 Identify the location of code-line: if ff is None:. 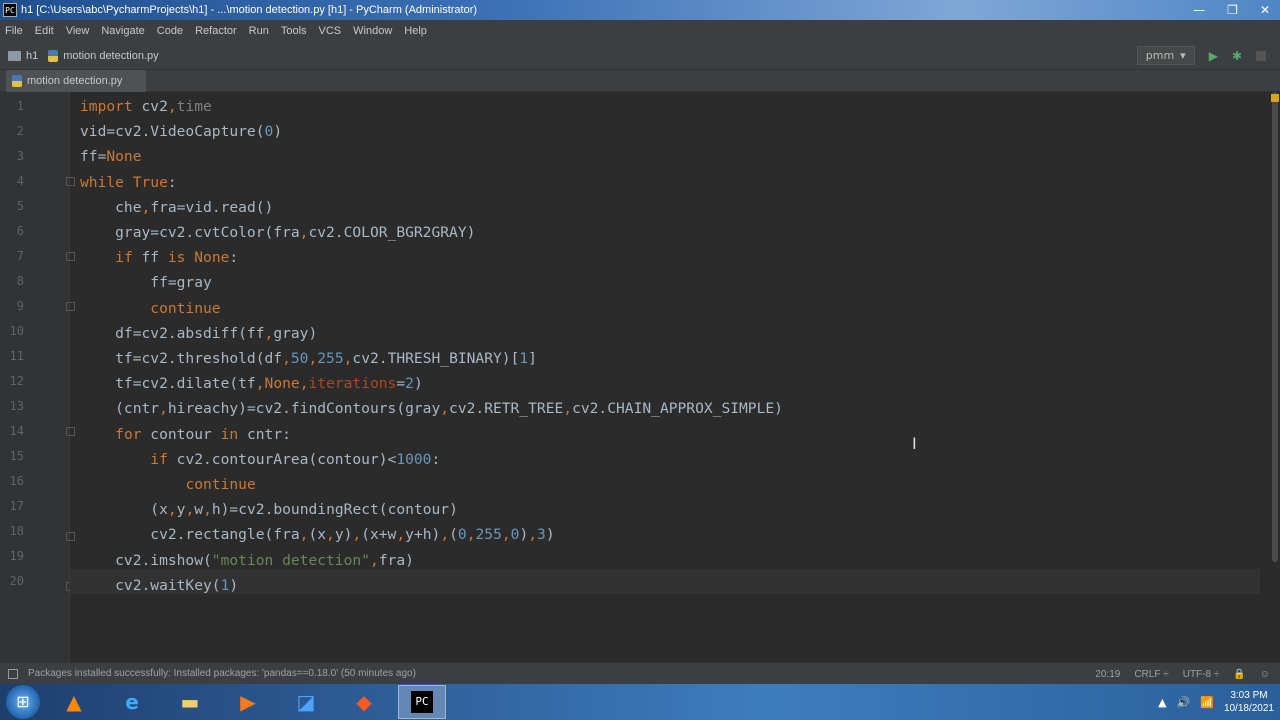
(159, 257).